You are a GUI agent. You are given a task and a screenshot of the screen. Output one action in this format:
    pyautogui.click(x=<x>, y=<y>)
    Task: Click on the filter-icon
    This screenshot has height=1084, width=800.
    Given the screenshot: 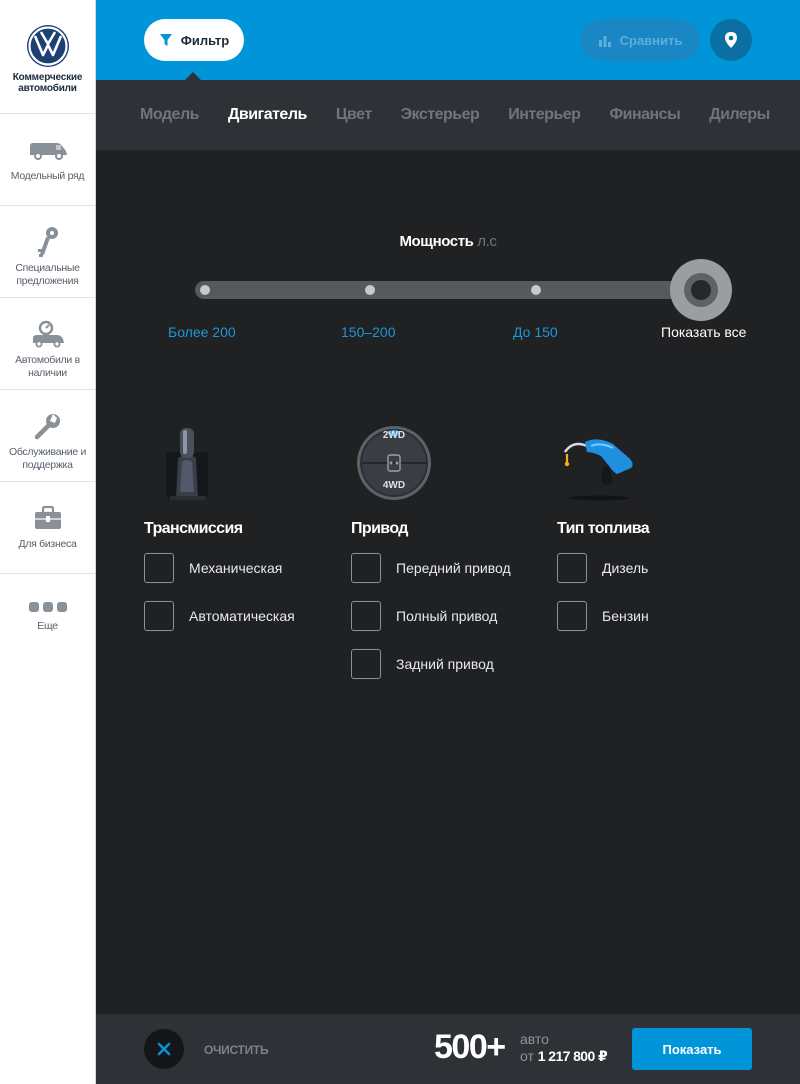 What is the action you would take?
    pyautogui.click(x=165, y=40)
    